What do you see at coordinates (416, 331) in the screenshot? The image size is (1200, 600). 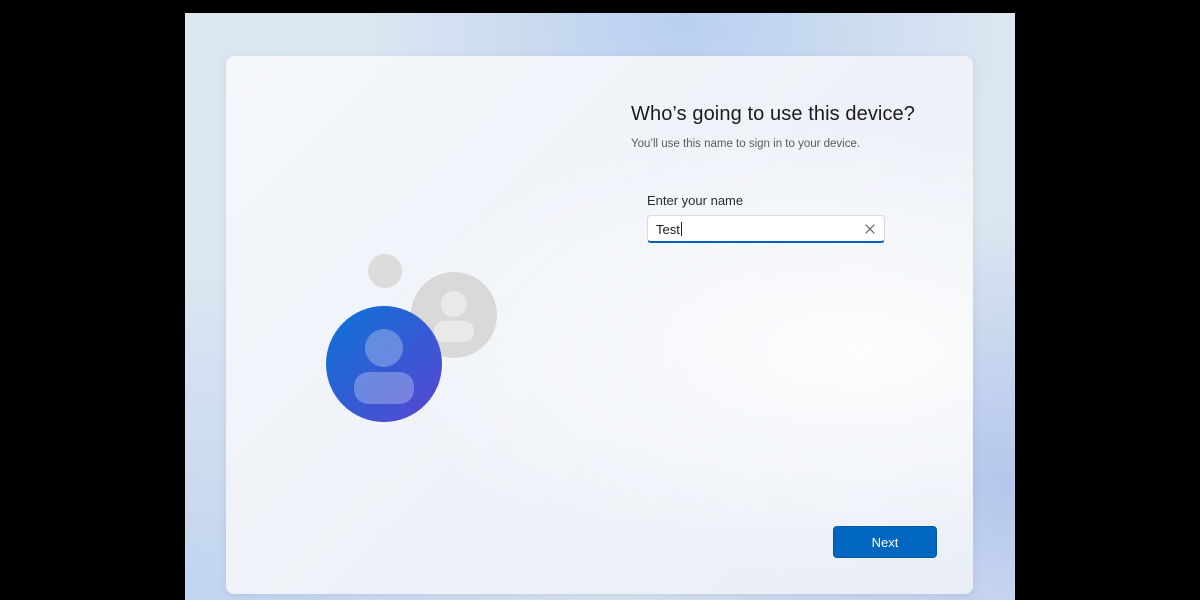 I see `users-illustration-icon` at bounding box center [416, 331].